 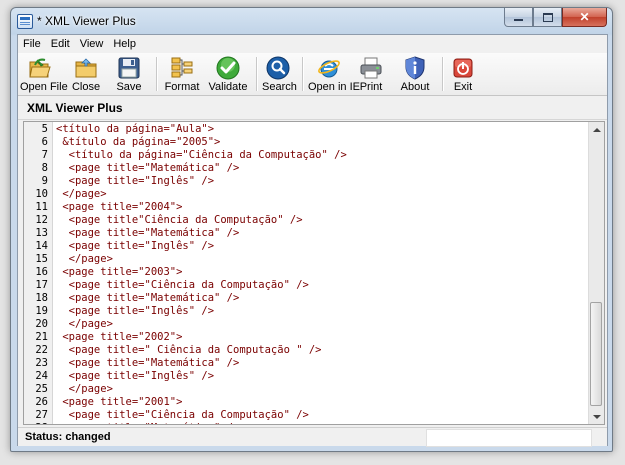 I want to click on code-text: <page title="2003">, so click(x=119, y=272).